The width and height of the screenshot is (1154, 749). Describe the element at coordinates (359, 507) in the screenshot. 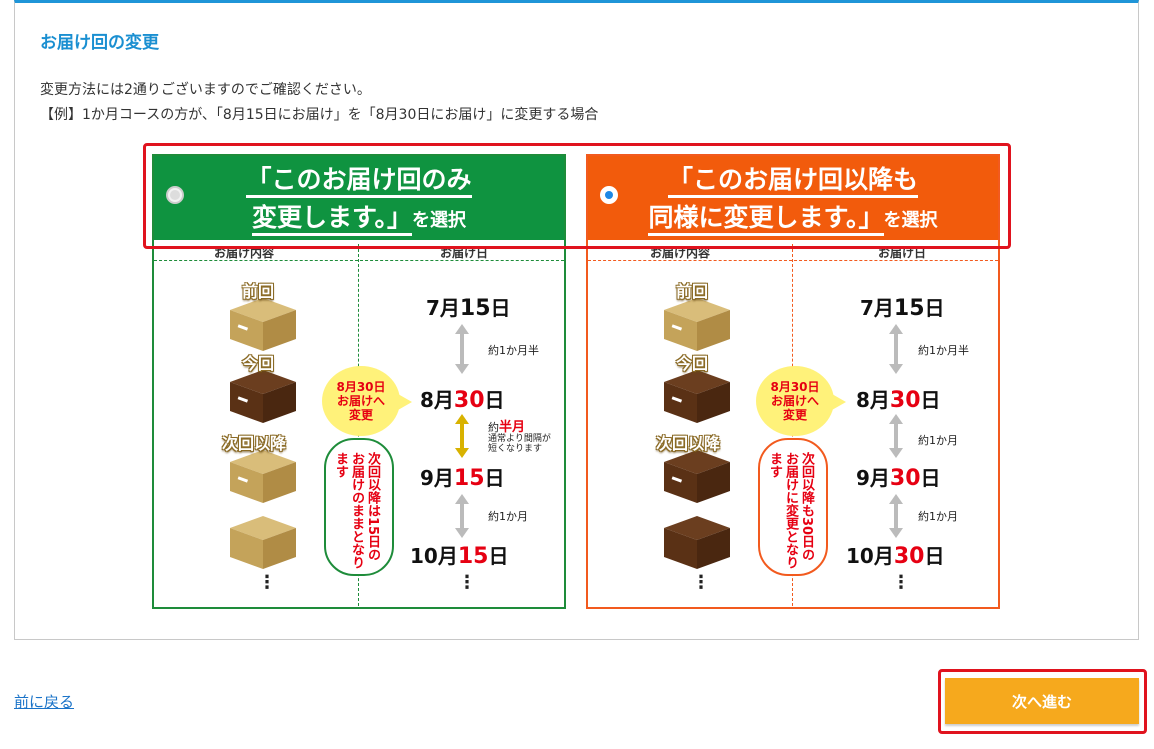

I see `keep-bubble: 次回以降は15日のお届けのままとなります` at that location.